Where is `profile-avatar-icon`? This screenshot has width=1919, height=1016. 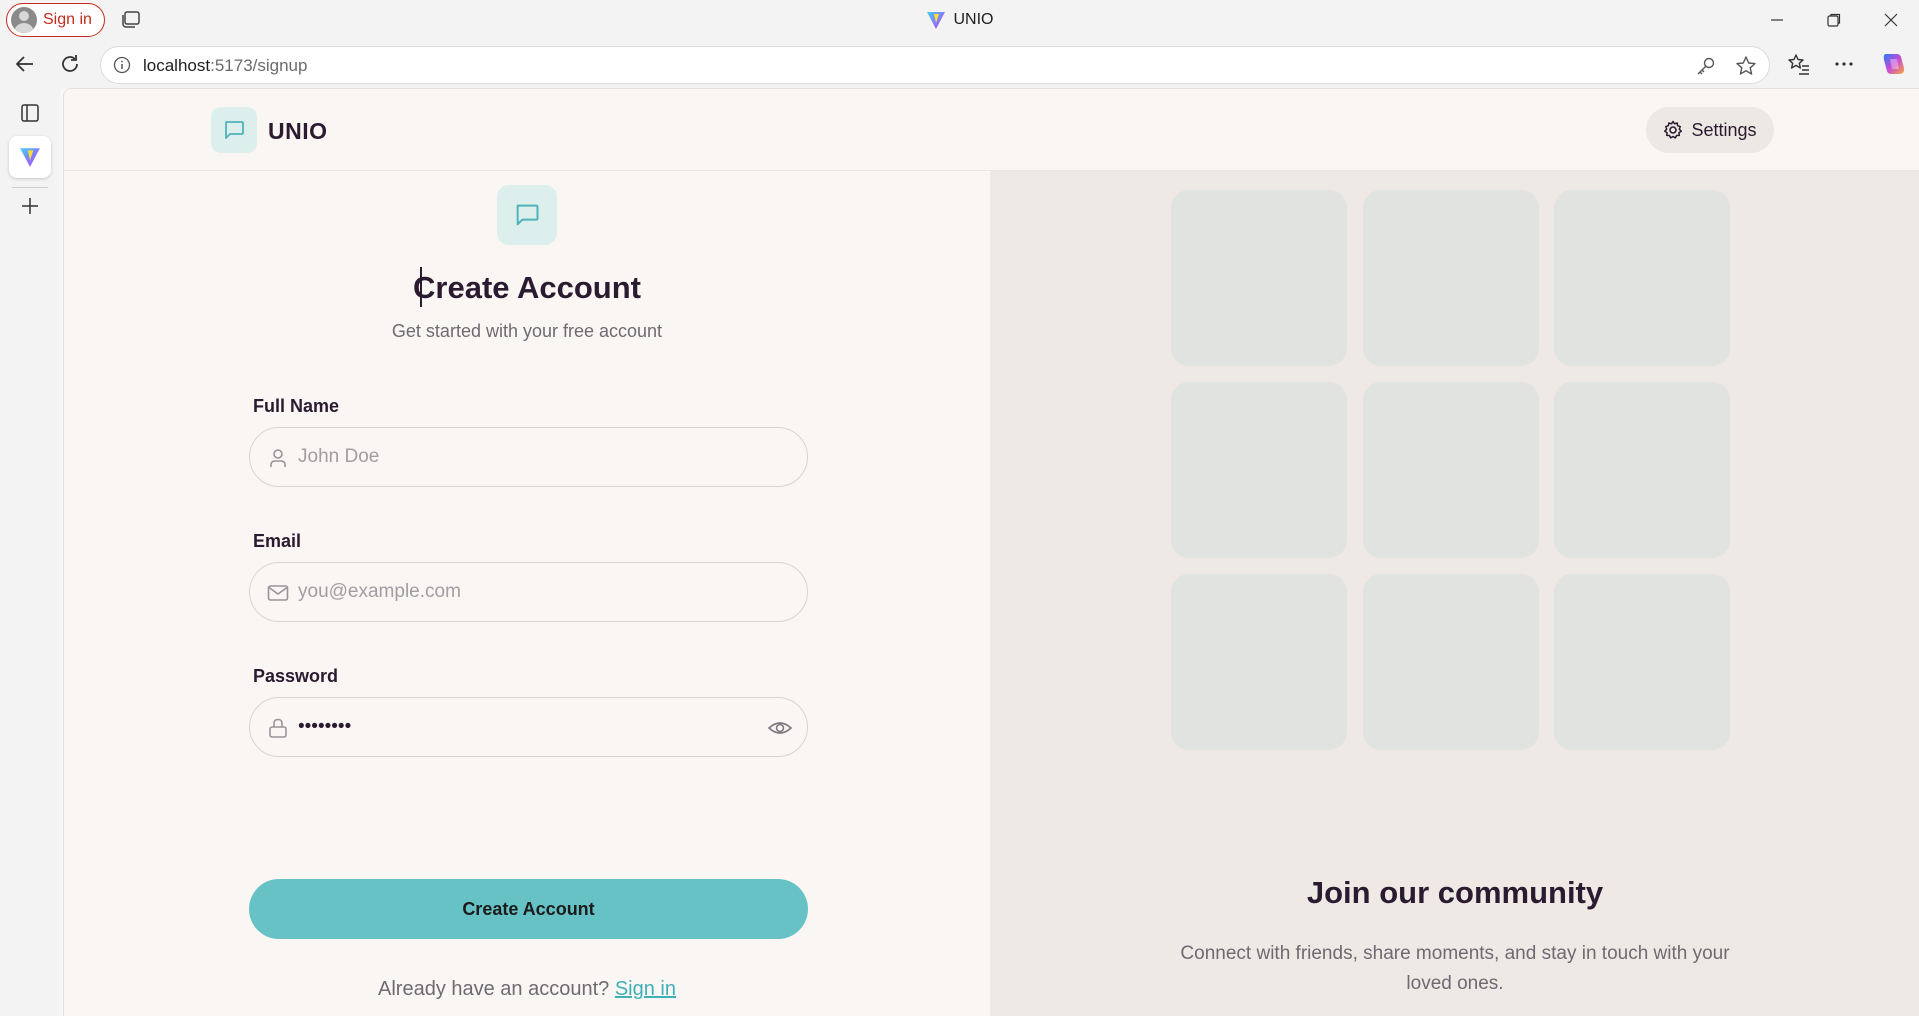
profile-avatar-icon is located at coordinates (24, 20).